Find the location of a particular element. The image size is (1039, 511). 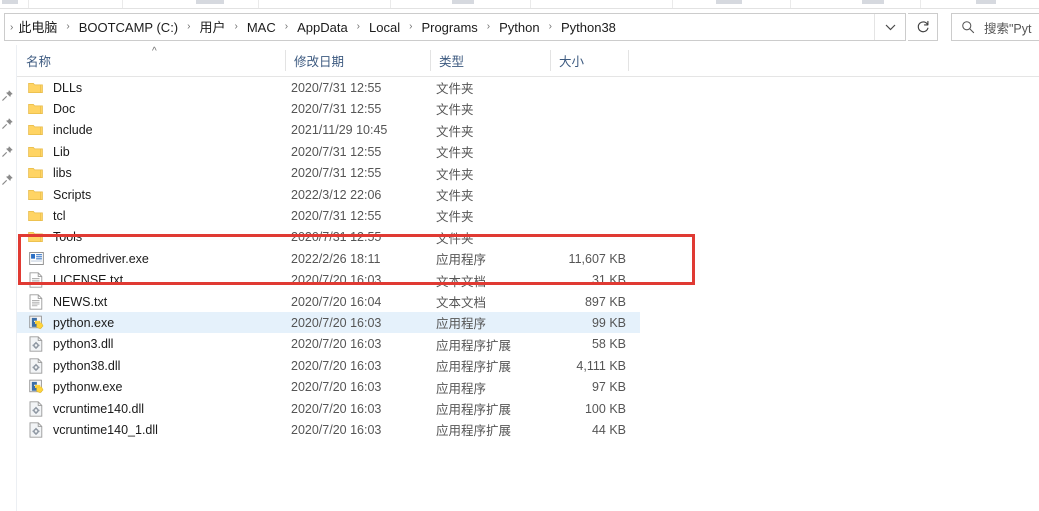

file-row: Scripts 2022/3/12 22:06 文件夹 is located at coordinates (328, 194).